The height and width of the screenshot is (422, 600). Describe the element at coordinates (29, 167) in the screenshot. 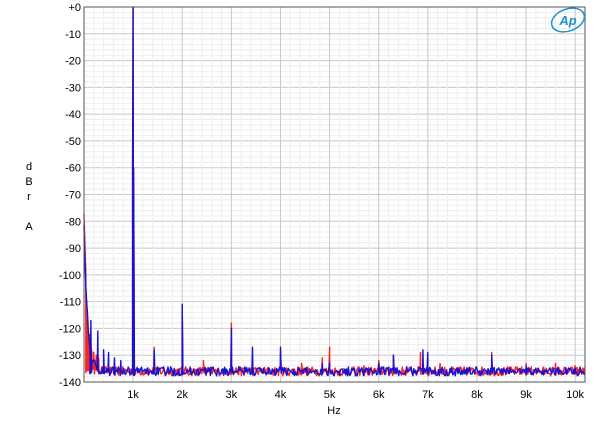

I see `y-axis-label-letter: d` at that location.